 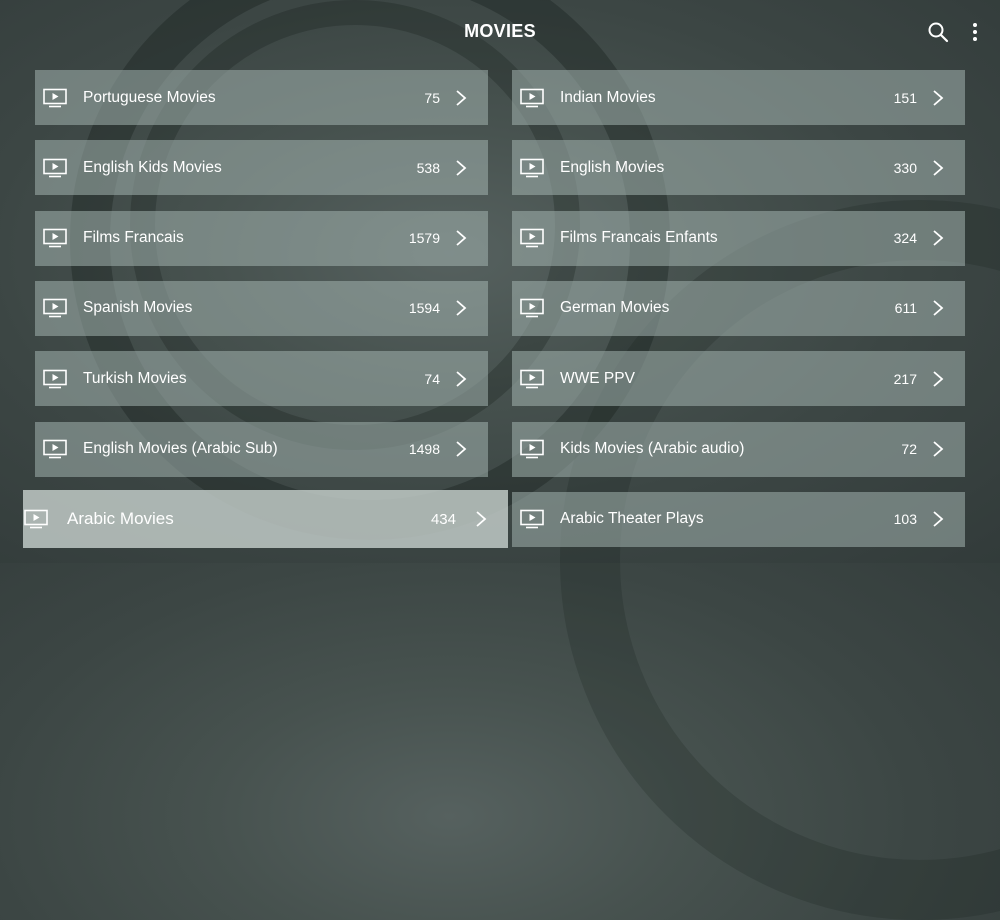 I want to click on category-label: Films Francais Enfants, so click(x=639, y=238).